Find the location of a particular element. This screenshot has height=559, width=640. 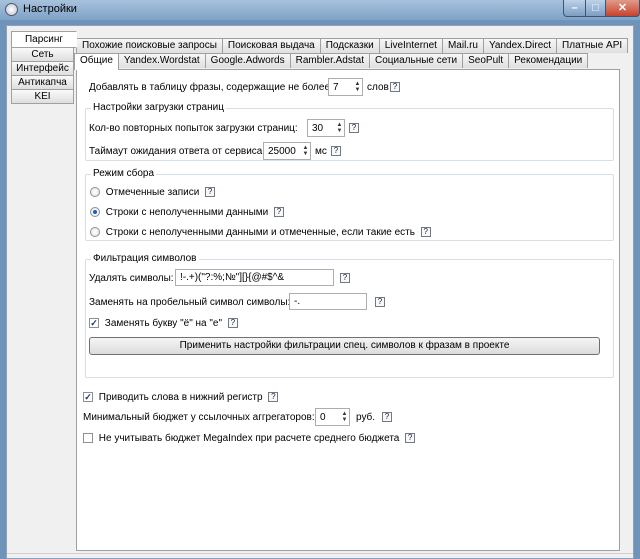

min-budget-value: 0 is located at coordinates (323, 417).